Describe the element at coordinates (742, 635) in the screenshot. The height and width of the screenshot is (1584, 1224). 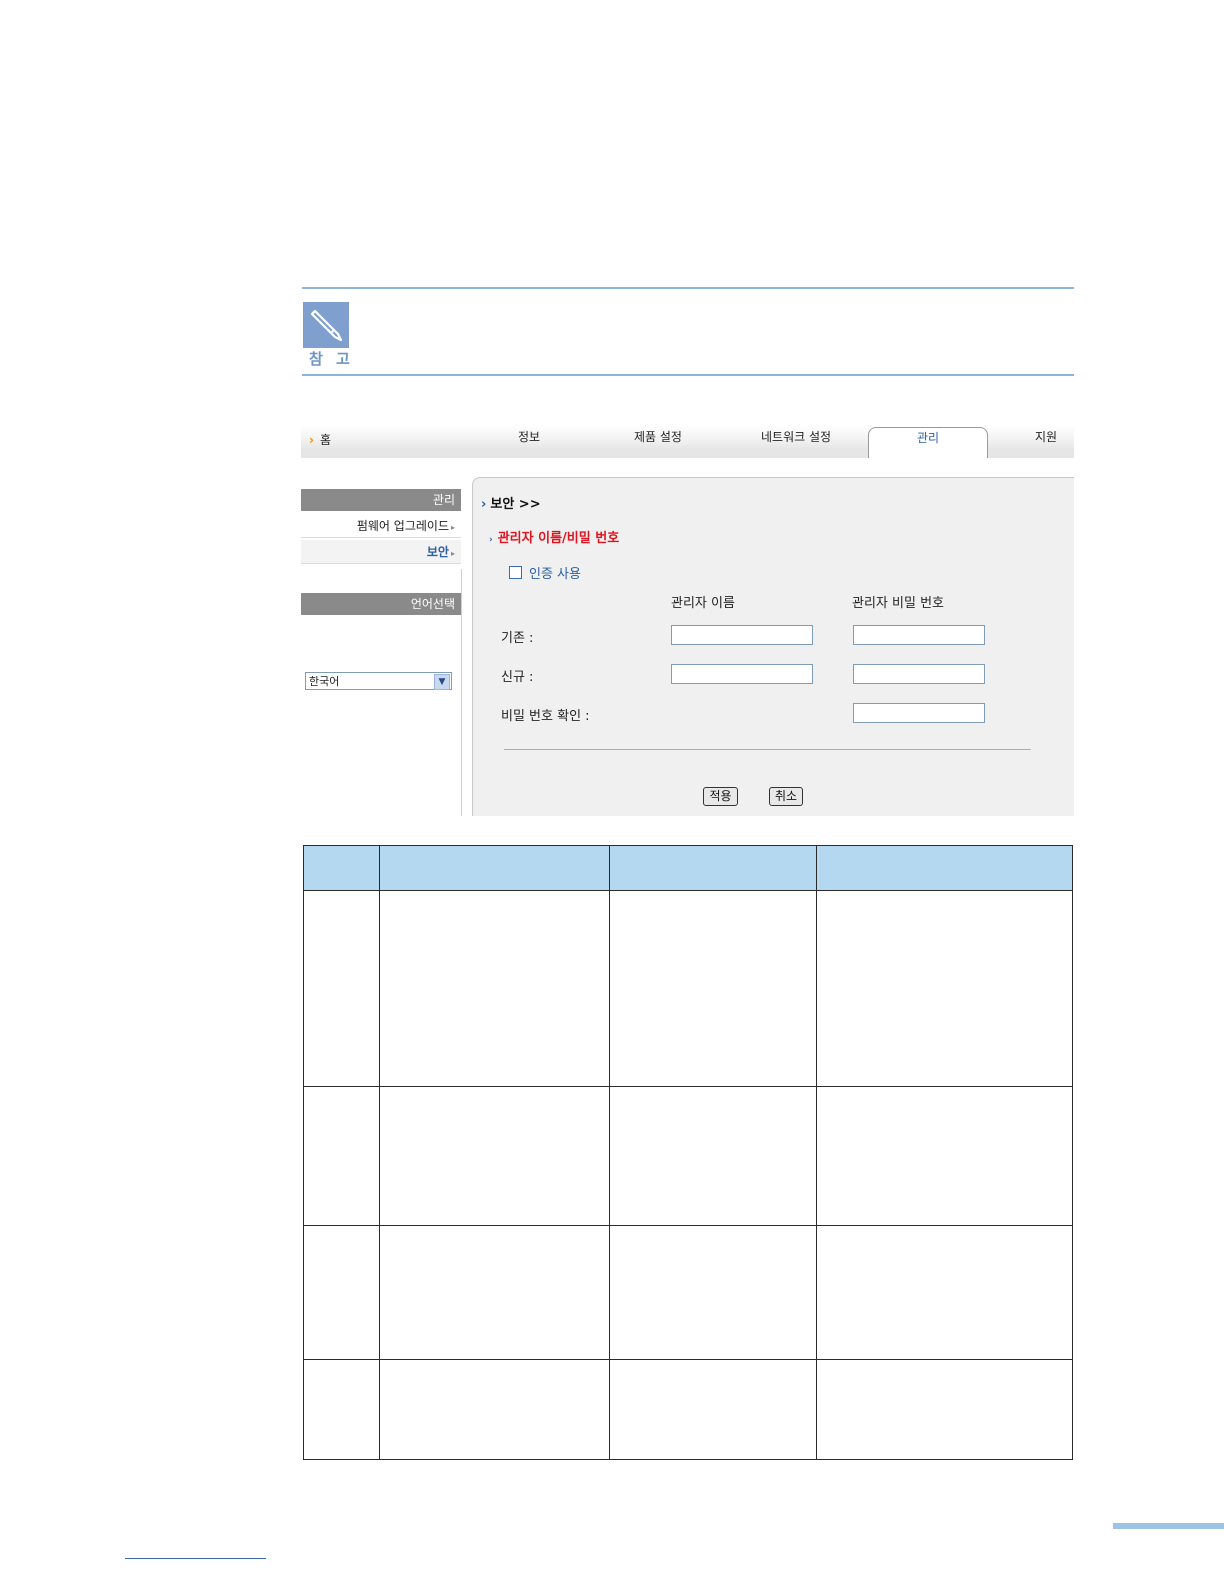
I see `current-name-input` at that location.